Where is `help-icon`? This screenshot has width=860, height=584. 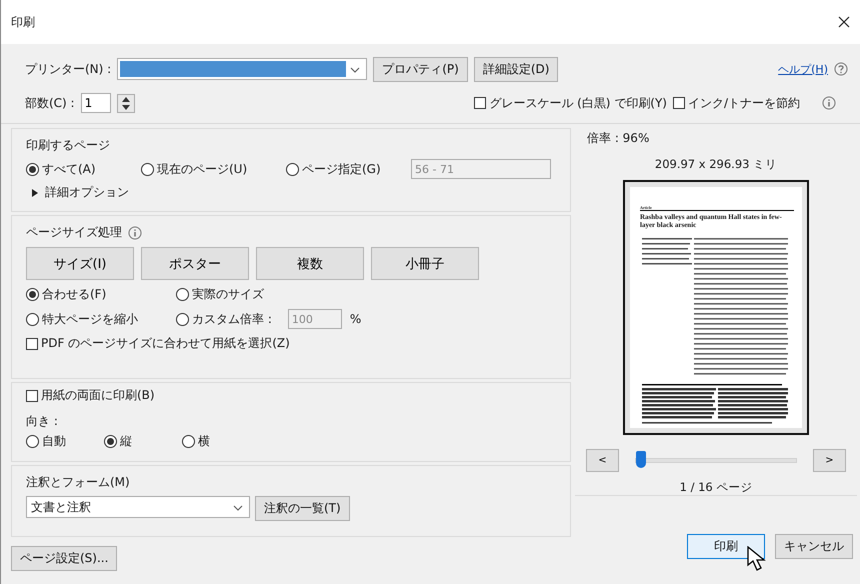 help-icon is located at coordinates (841, 69).